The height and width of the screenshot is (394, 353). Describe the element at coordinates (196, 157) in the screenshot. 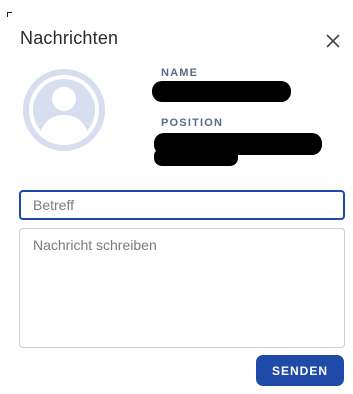

I see `position-redaction-line2` at that location.